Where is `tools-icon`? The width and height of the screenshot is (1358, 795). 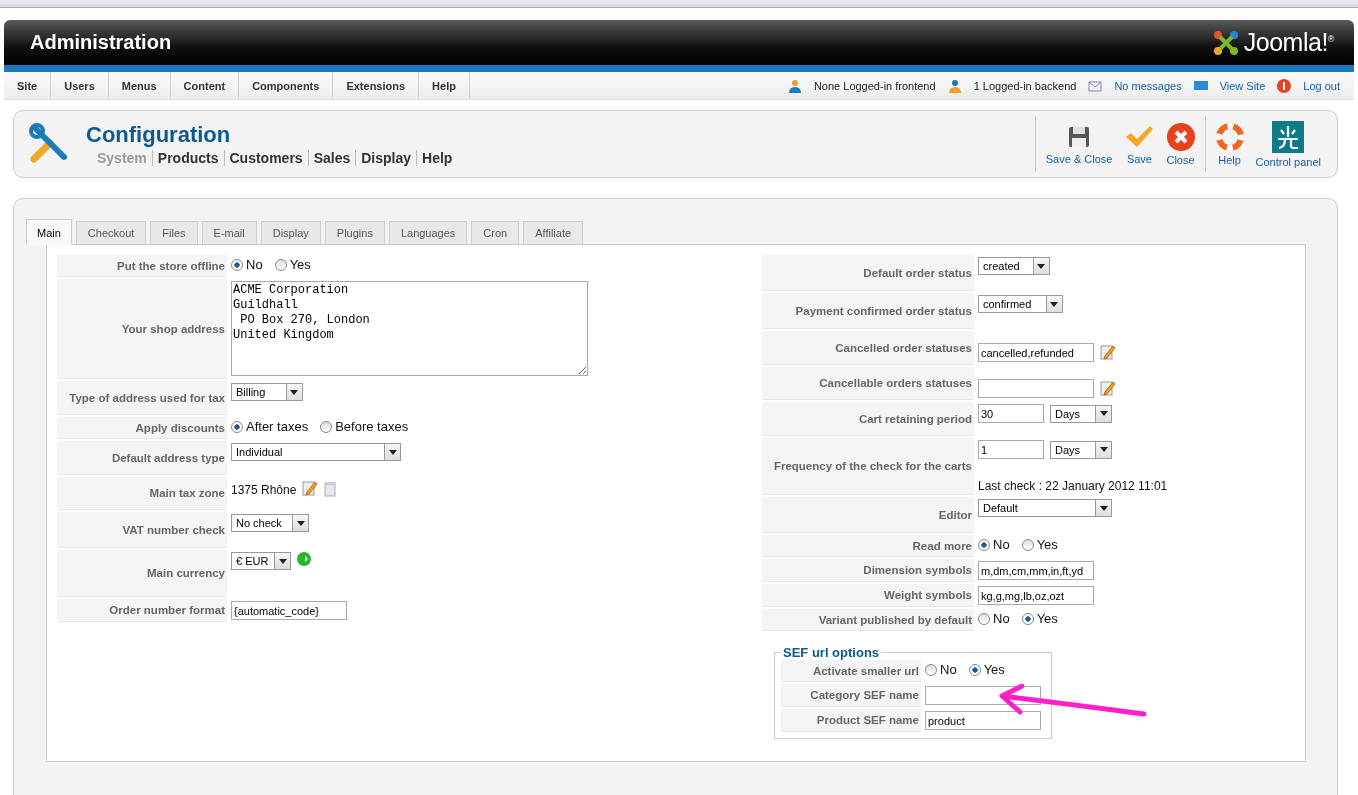
tools-icon is located at coordinates (49, 144).